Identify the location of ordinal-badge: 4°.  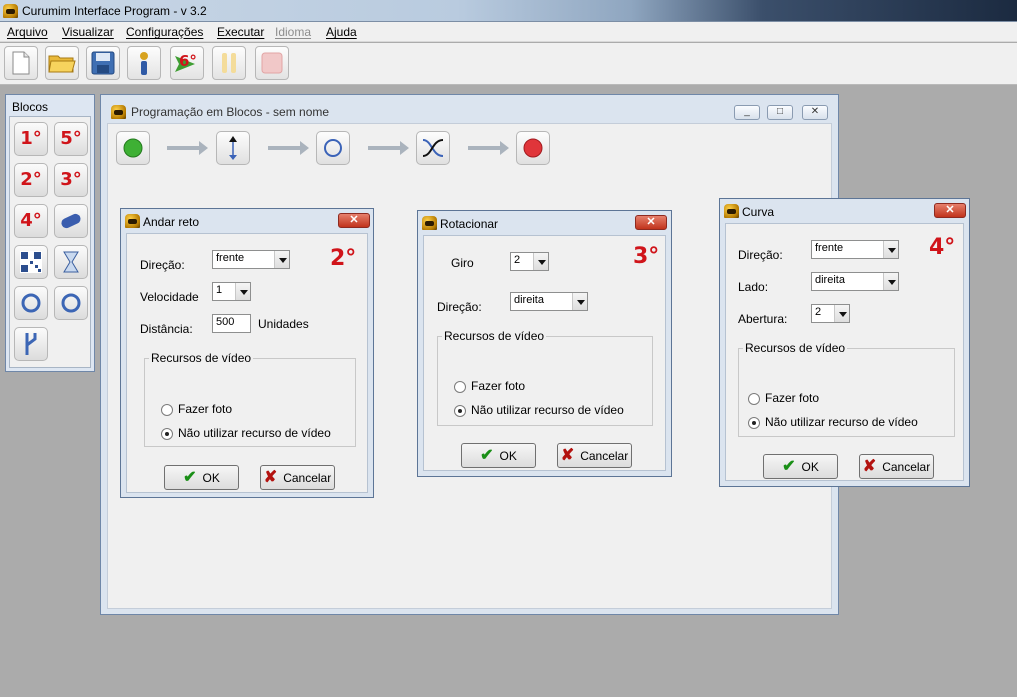
(942, 247).